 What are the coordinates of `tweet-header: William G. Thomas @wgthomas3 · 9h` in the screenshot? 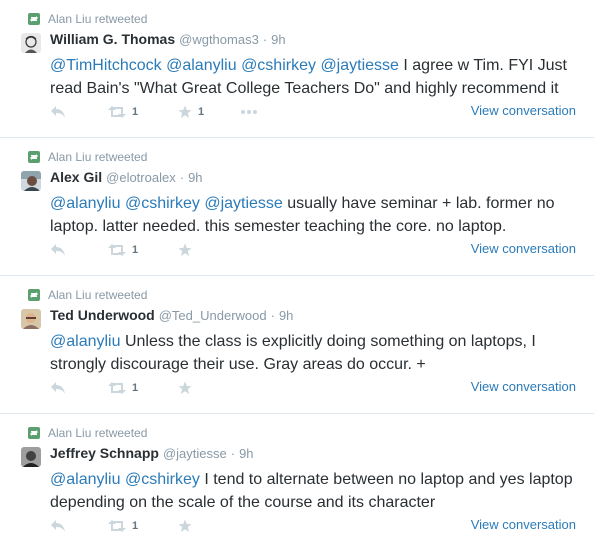 It's located at (168, 40).